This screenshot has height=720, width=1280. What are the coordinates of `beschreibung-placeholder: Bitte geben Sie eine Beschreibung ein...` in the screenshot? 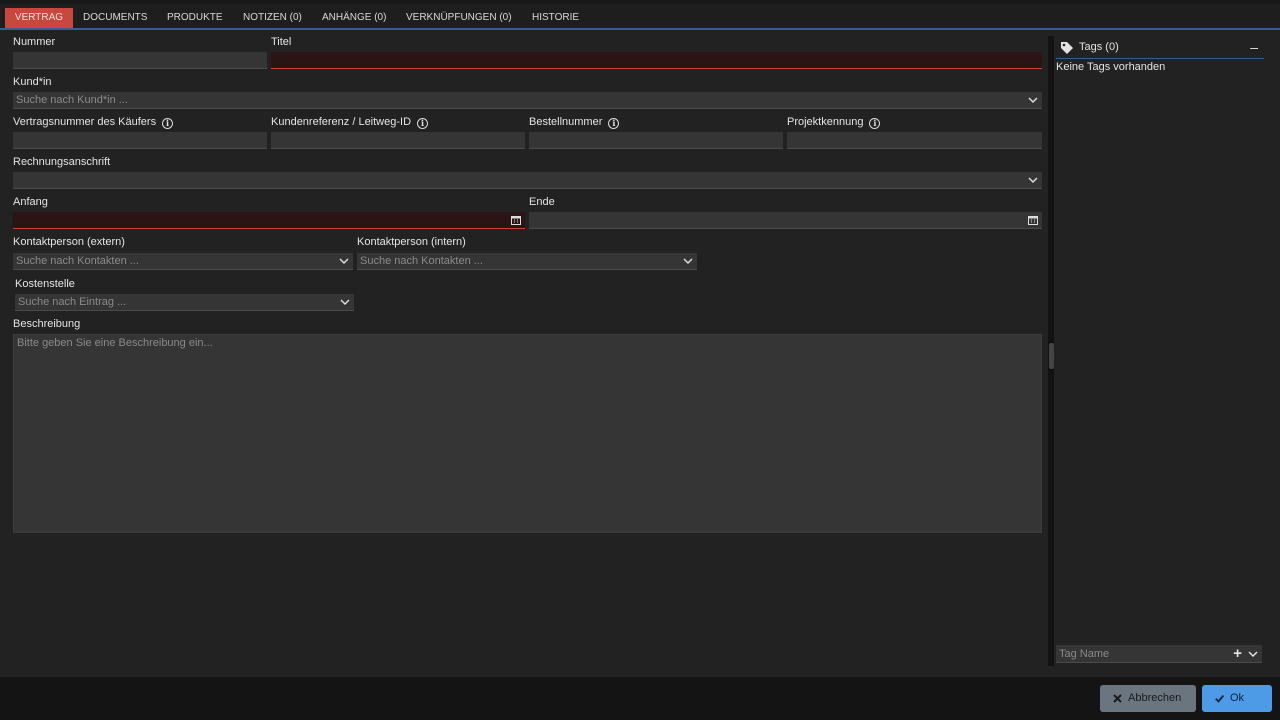 It's located at (115, 343).